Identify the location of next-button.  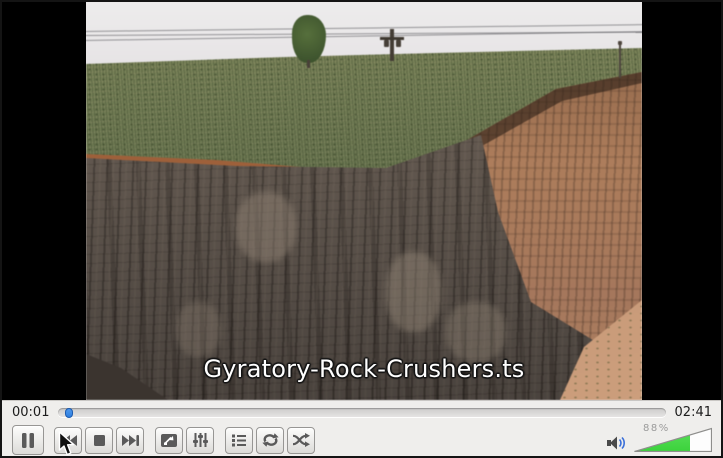
(130, 440).